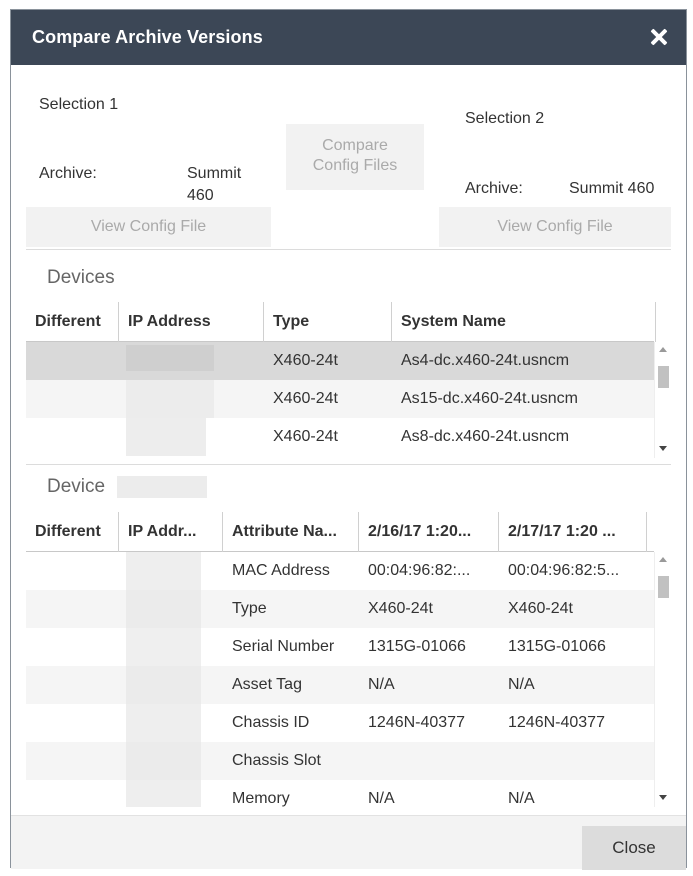 The width and height of the screenshot is (693, 876). Describe the element at coordinates (659, 37) in the screenshot. I see `close-icon` at that location.